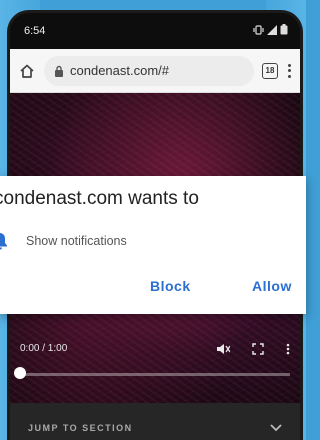 The image size is (320, 440). I want to click on permission-label: Show notifications, so click(76, 241).